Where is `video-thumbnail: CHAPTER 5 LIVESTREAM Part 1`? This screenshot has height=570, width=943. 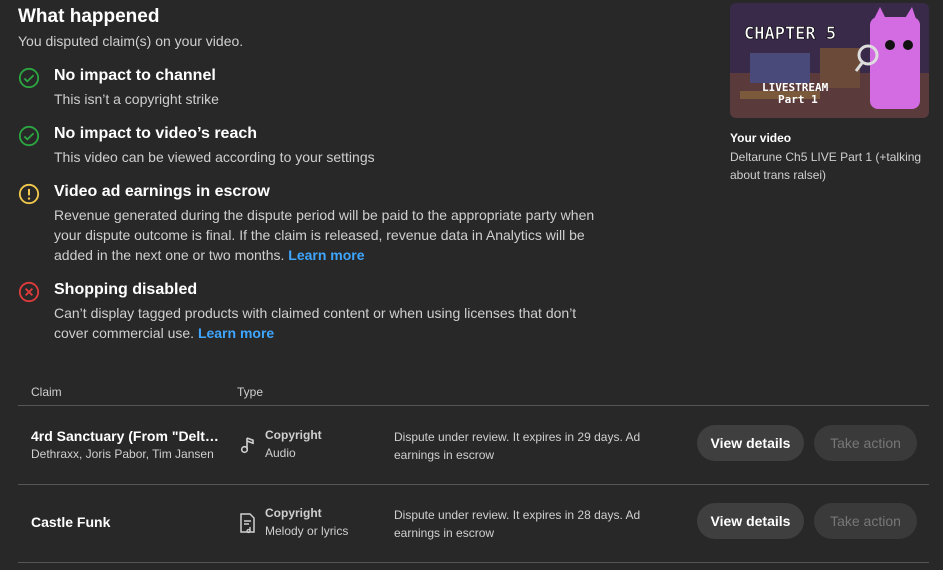
video-thumbnail: CHAPTER 5 LIVESTREAM Part 1 is located at coordinates (829, 60).